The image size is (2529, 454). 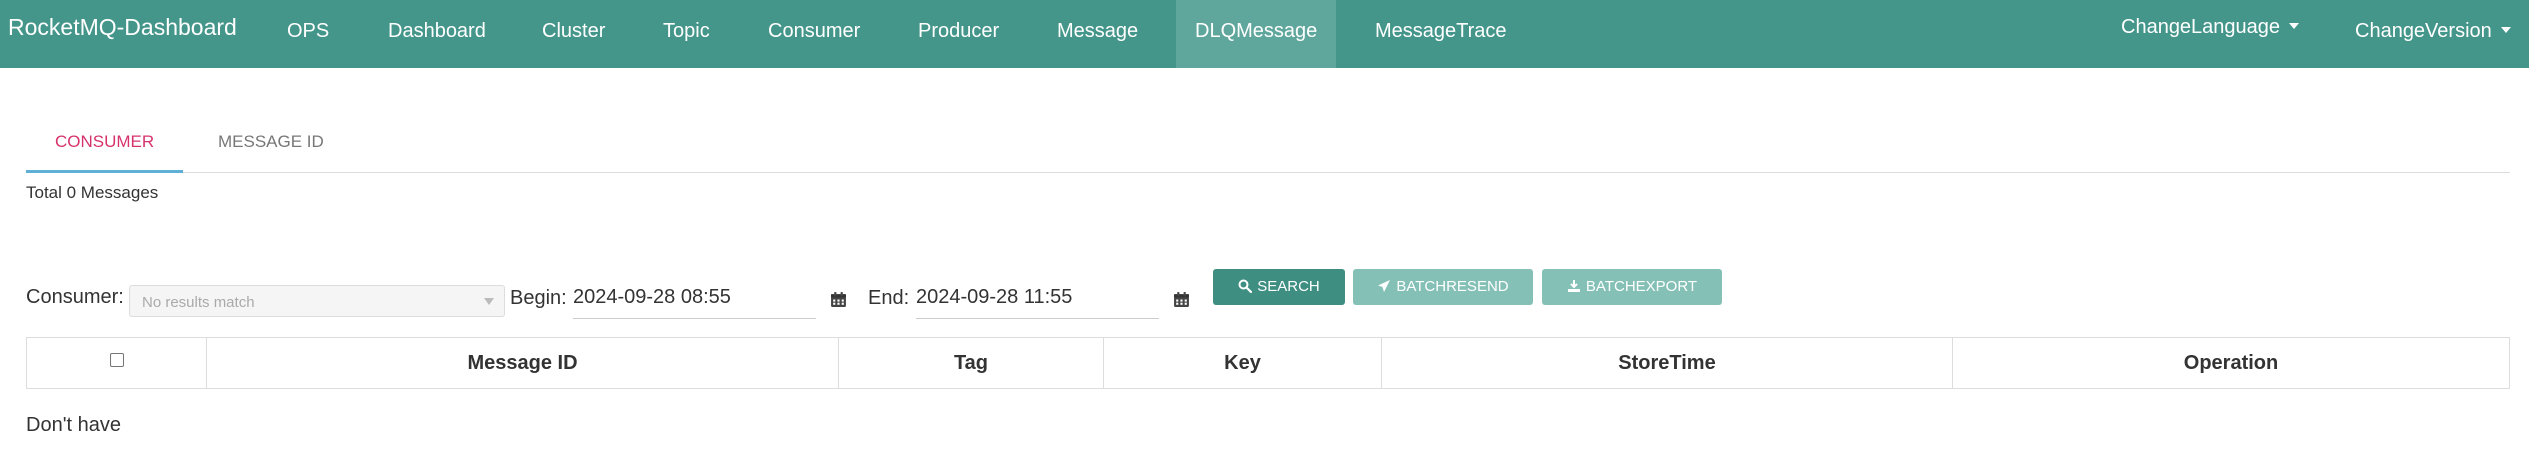 What do you see at coordinates (1441, 34) in the screenshot?
I see `nav-item-messagetrace: MessageTrace` at bounding box center [1441, 34].